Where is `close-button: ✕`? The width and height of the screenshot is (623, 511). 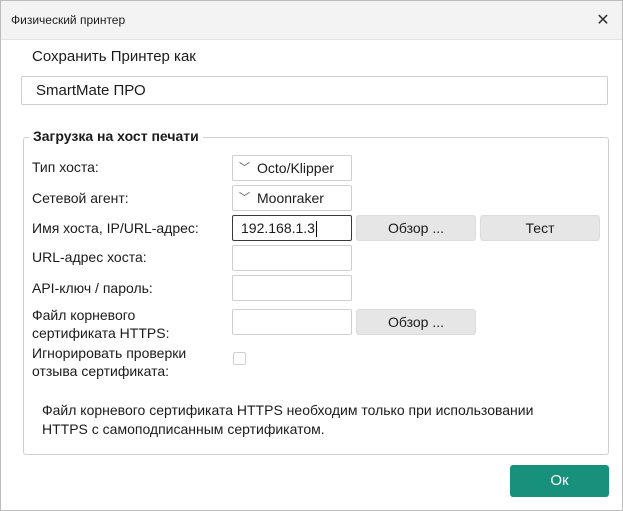
close-button: ✕ is located at coordinates (603, 20).